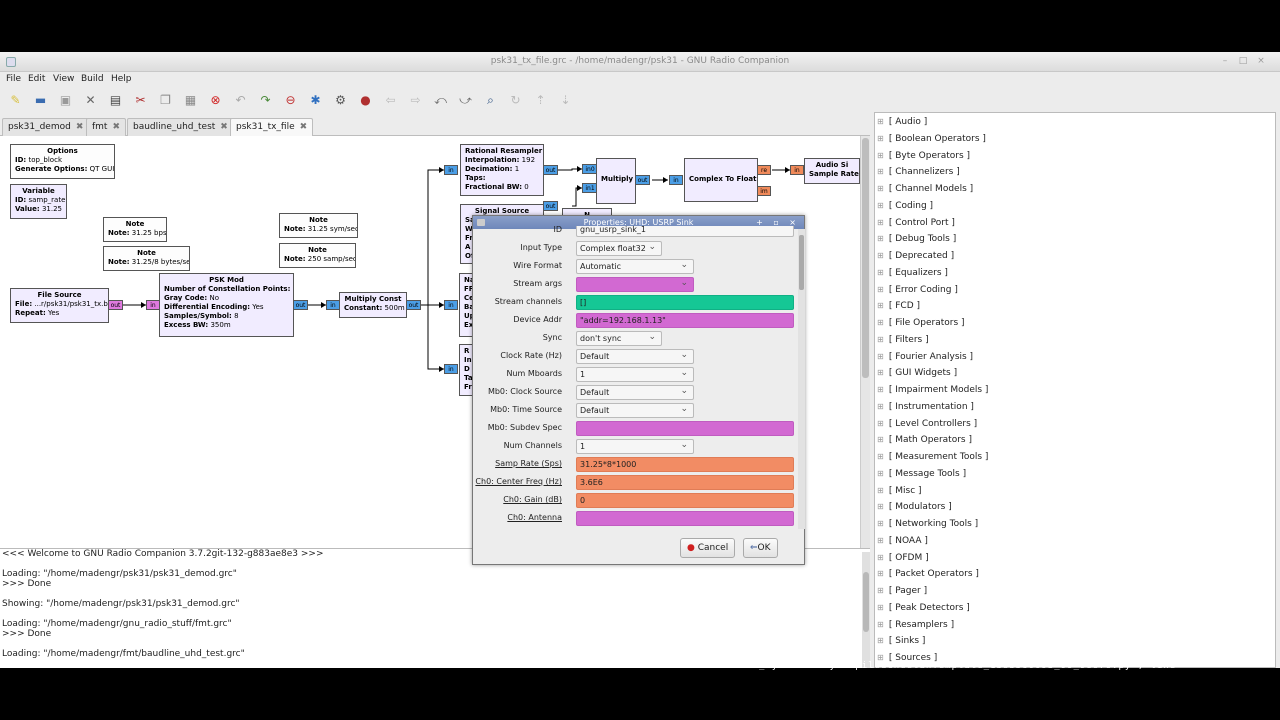  I want to click on param-field: Default, so click(635, 356).